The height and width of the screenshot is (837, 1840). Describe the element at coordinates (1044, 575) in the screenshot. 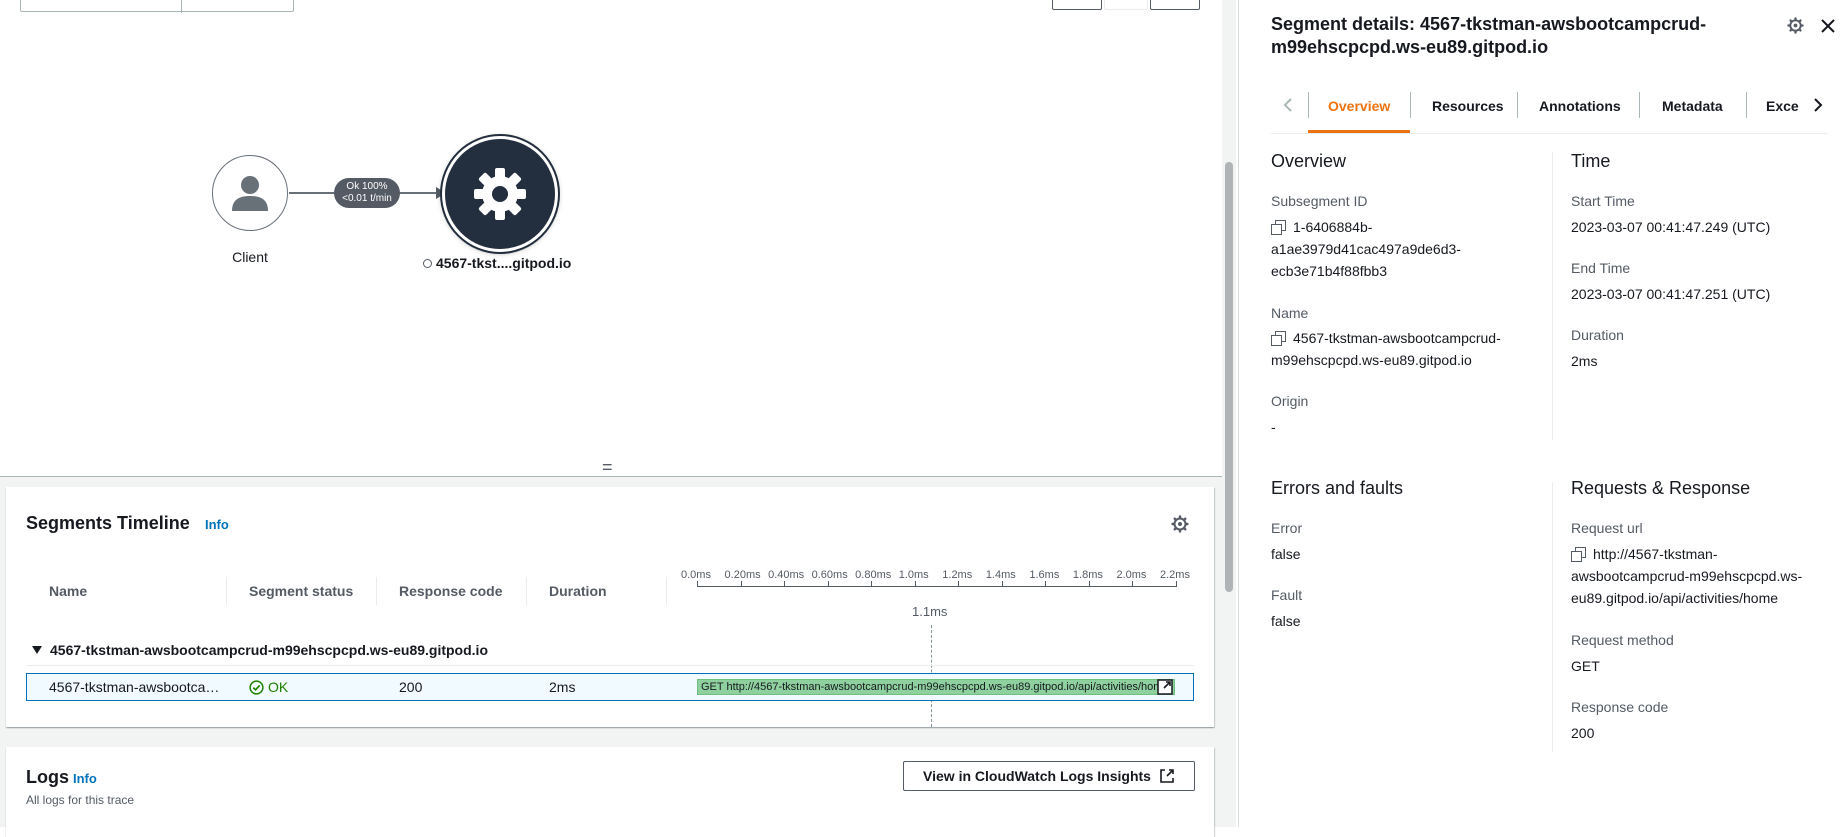

I see `time-axis-tick-label: 1.6ms` at that location.